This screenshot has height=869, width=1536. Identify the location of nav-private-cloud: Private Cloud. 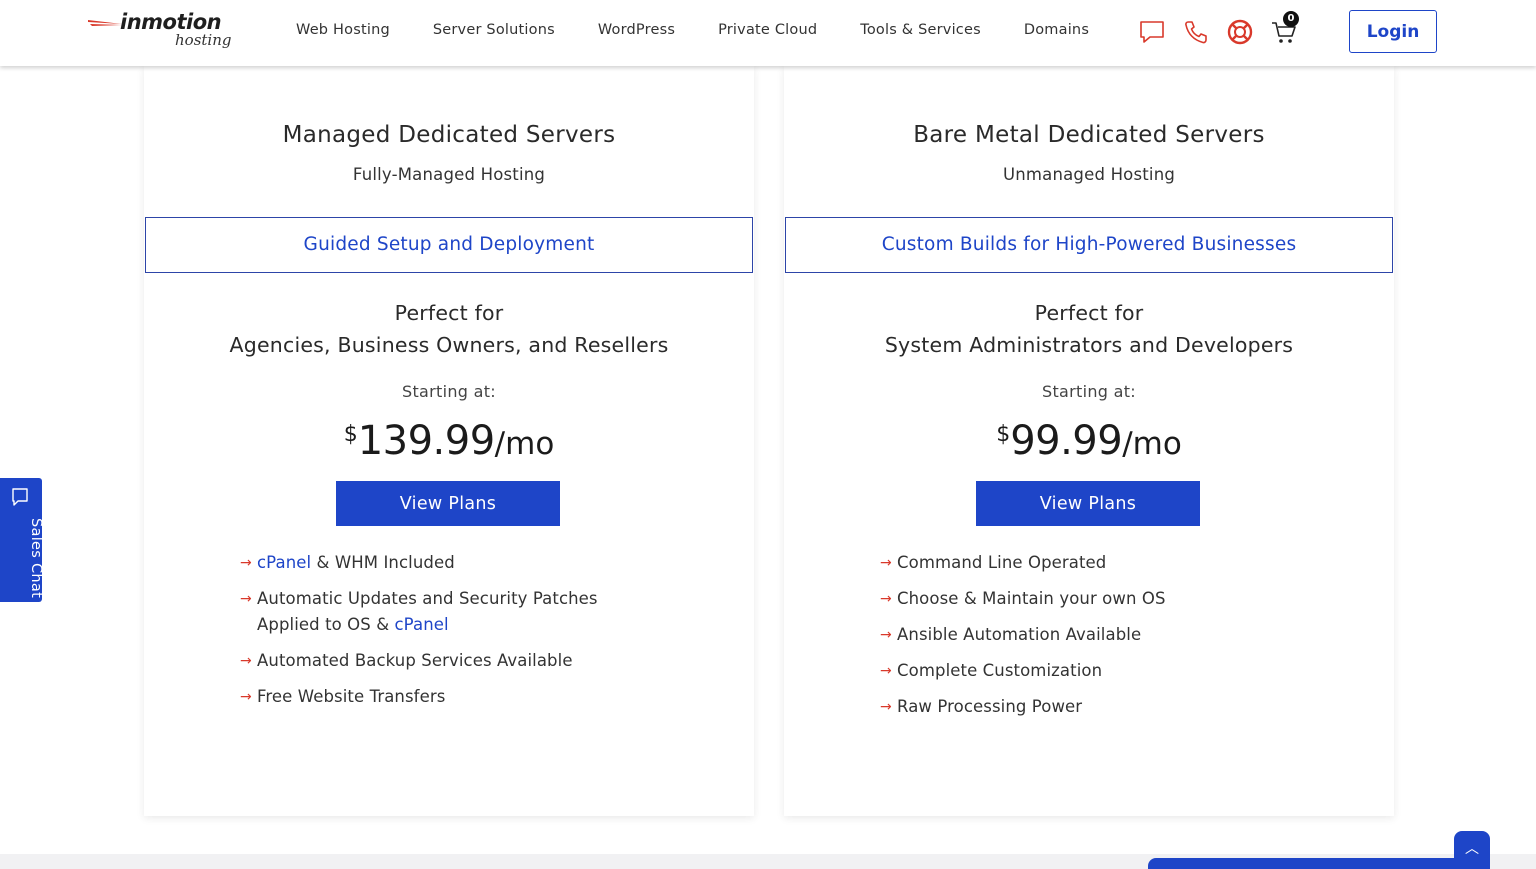
(767, 30).